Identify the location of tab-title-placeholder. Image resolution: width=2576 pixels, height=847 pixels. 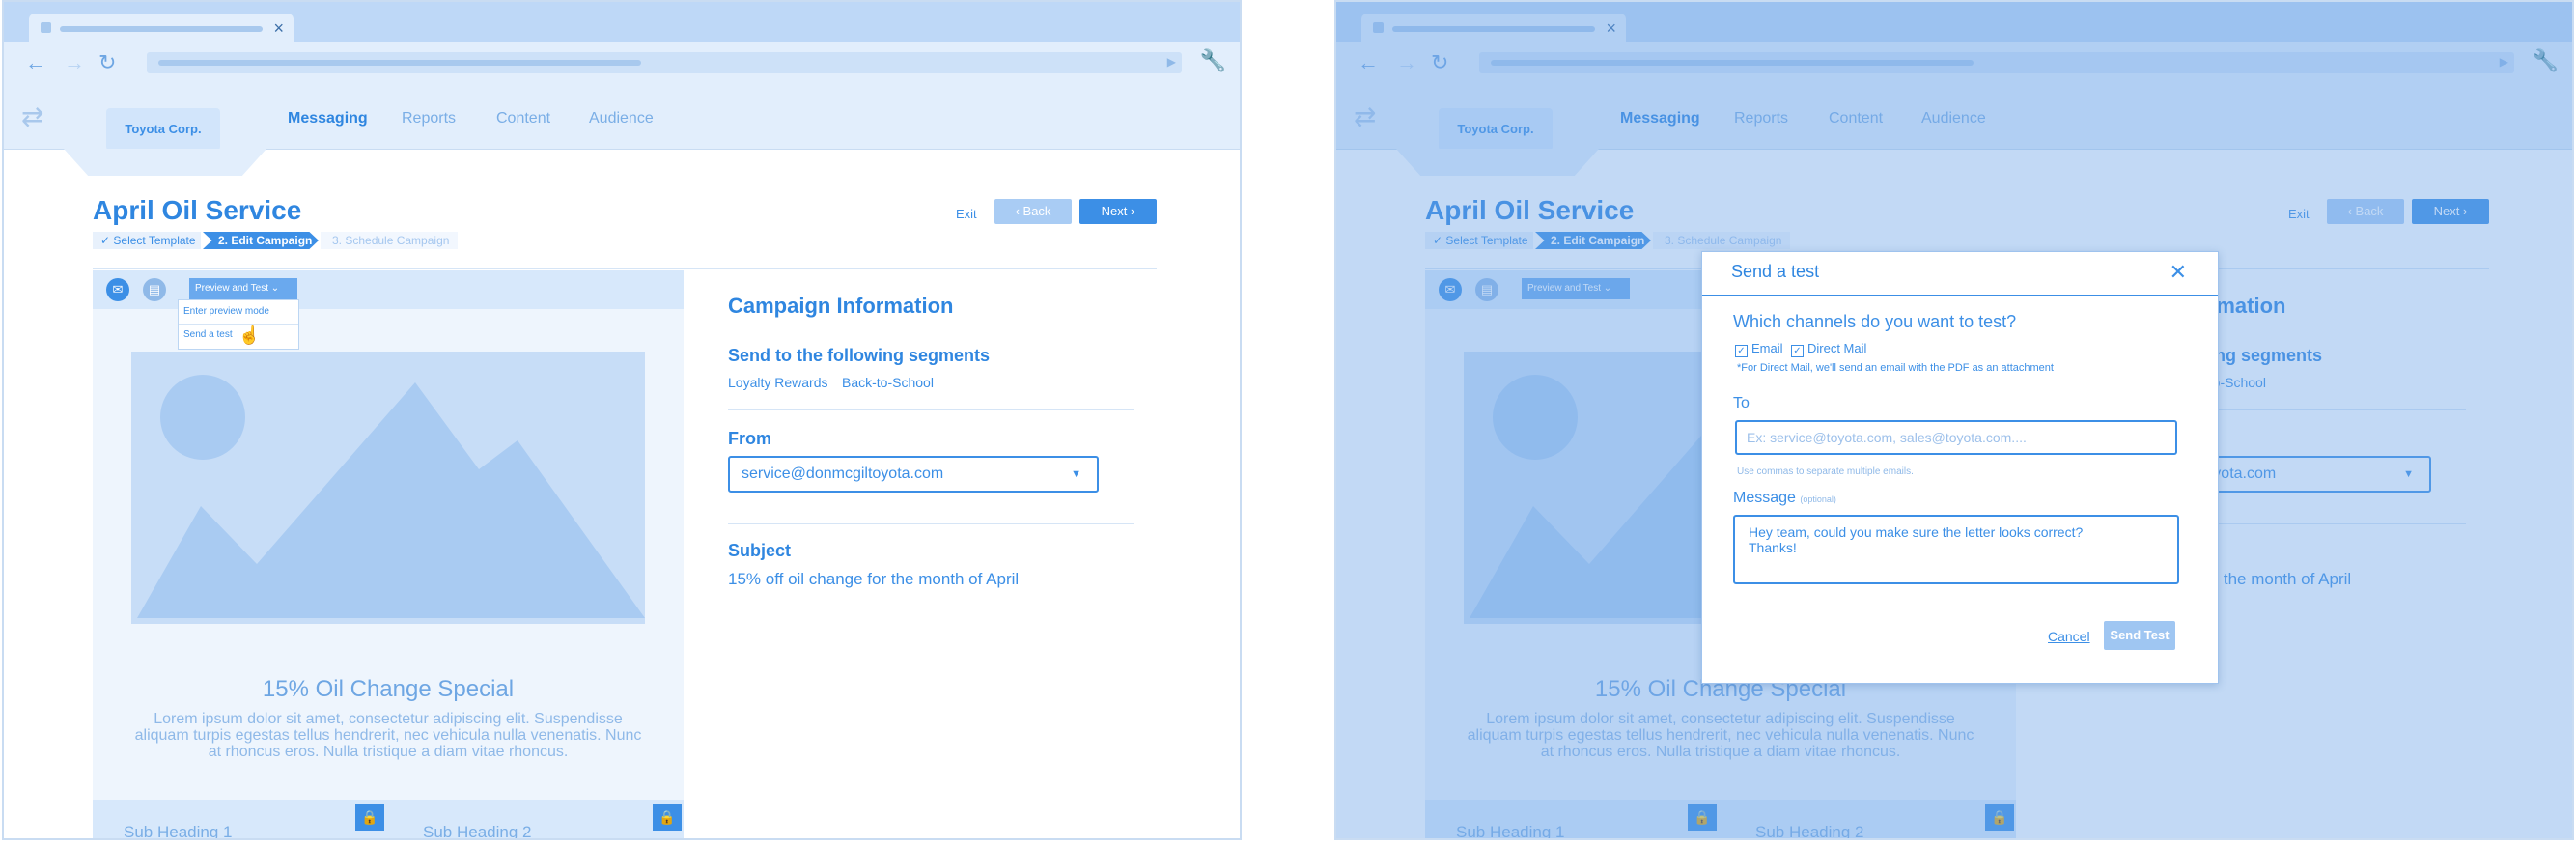
(162, 29).